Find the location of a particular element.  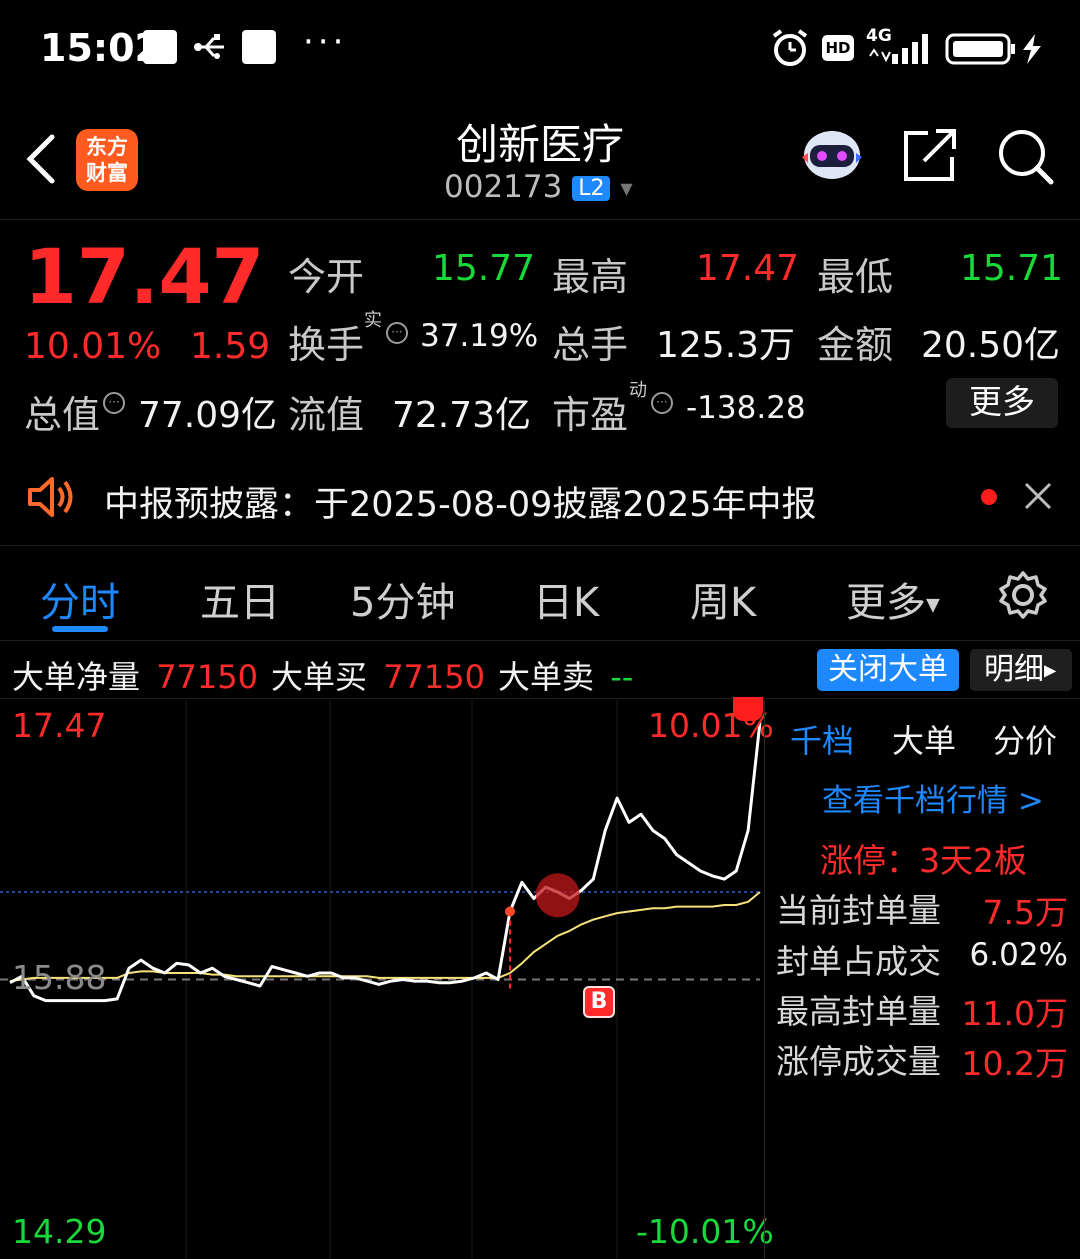

open-value: 15.77 is located at coordinates (484, 268).